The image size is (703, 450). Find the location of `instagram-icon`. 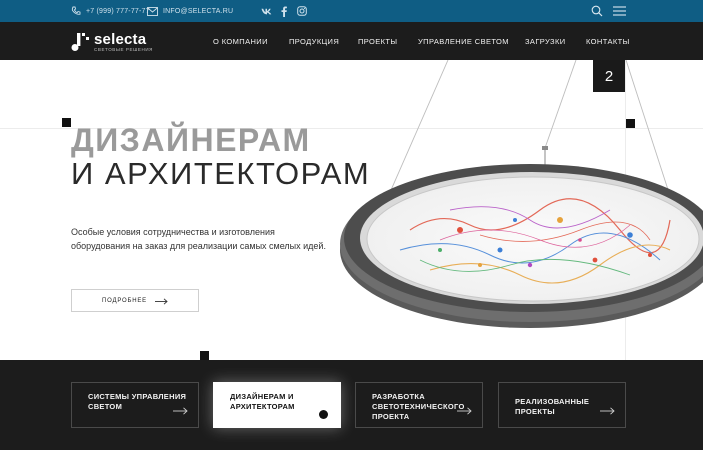

instagram-icon is located at coordinates (302, 11).